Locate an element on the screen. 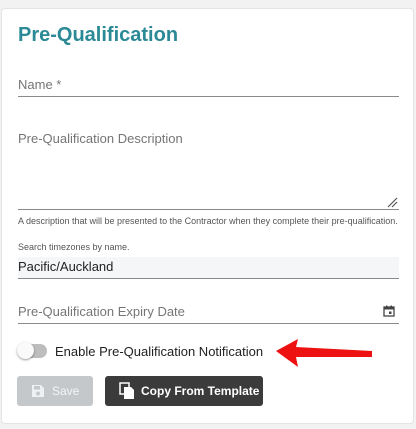 Image resolution: width=416 pixels, height=429 pixels. copy-icon is located at coordinates (126, 390).